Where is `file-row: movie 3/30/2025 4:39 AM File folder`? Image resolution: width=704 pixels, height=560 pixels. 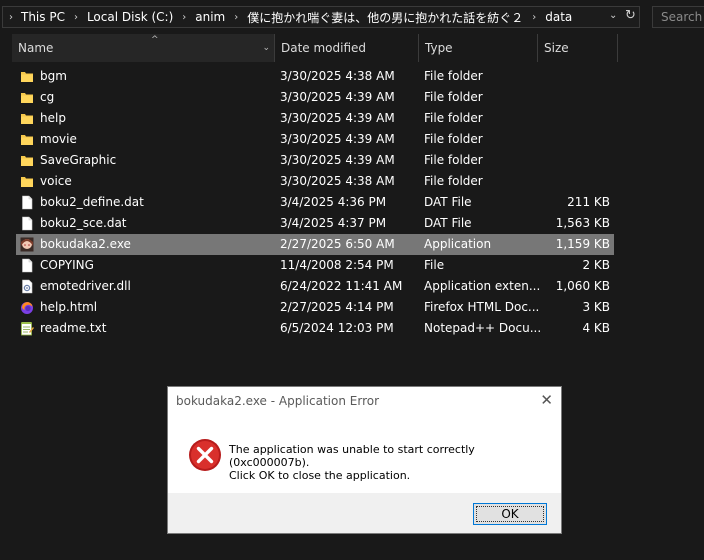 file-row: movie 3/30/2025 4:39 AM File folder is located at coordinates (315, 139).